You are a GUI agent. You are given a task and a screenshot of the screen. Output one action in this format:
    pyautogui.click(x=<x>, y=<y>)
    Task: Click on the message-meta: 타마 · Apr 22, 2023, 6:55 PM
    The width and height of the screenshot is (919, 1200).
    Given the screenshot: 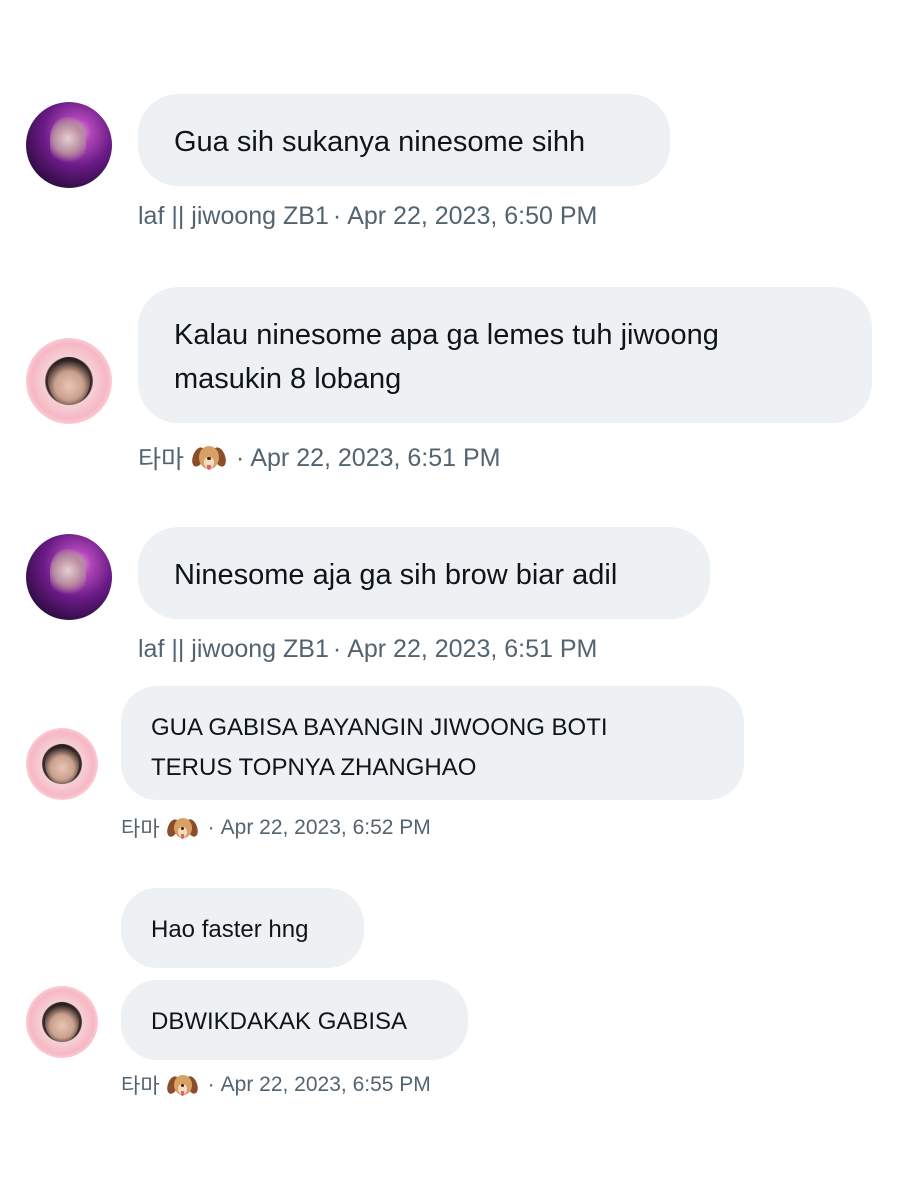 What is the action you would take?
    pyautogui.click(x=276, y=1085)
    